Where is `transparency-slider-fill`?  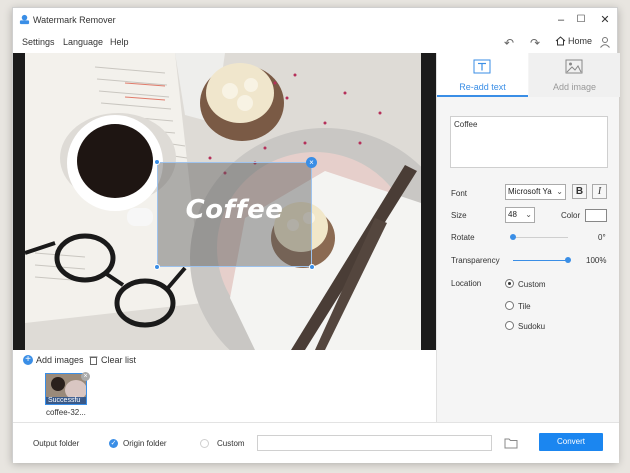
transparency-slider-fill is located at coordinates (540, 260).